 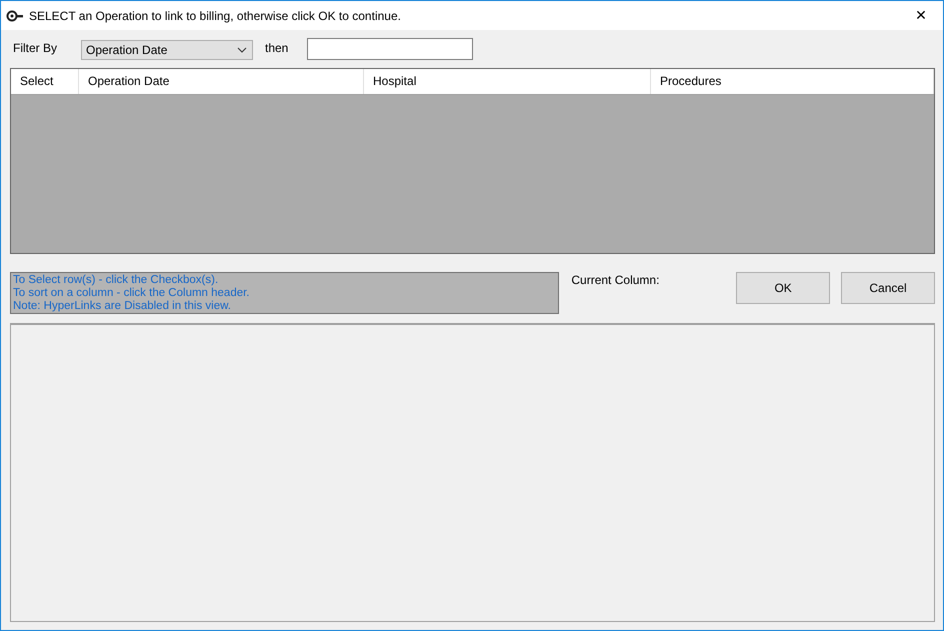 I want to click on ok-button: OK, so click(x=783, y=288).